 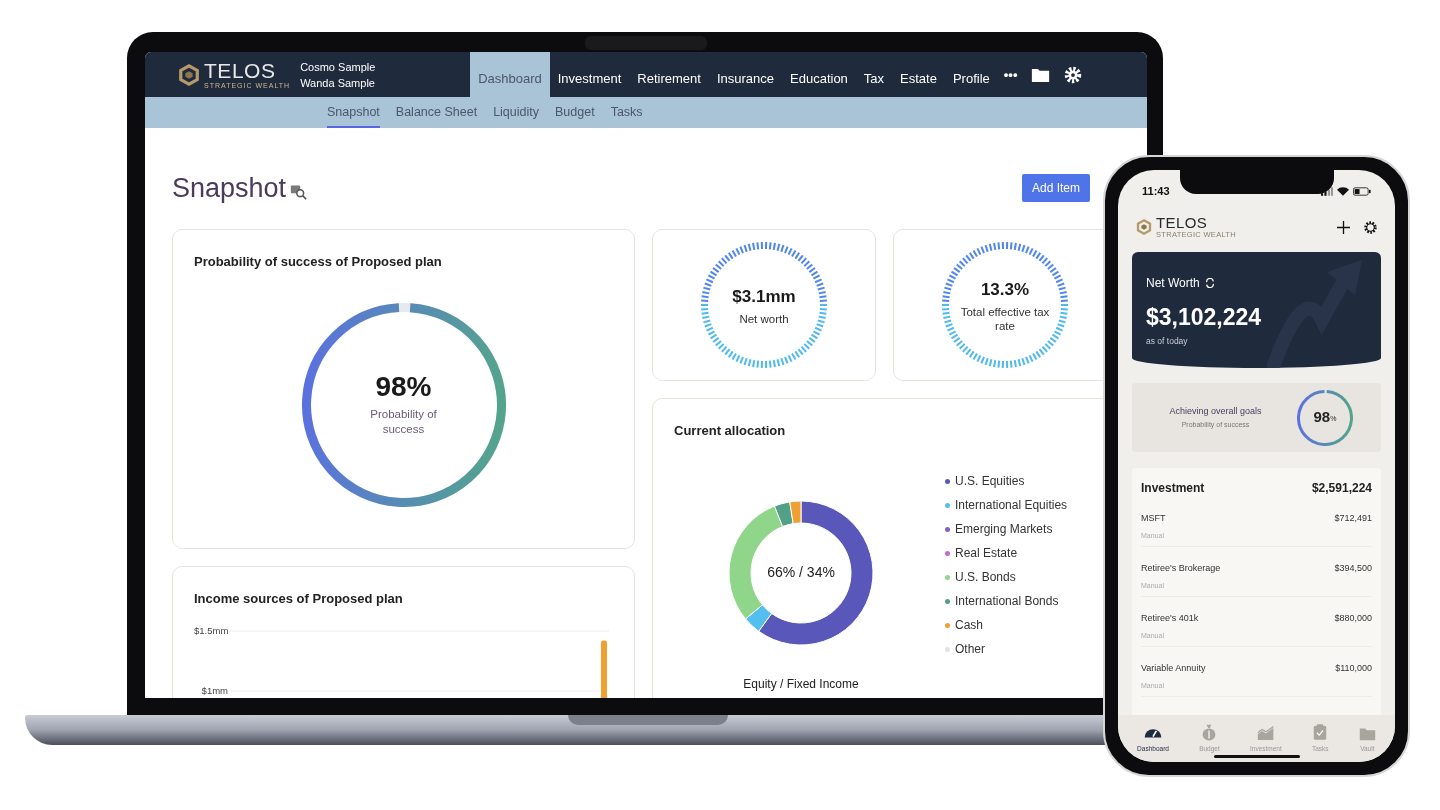 I want to click on sub-tab: Tasks, so click(x=626, y=112).